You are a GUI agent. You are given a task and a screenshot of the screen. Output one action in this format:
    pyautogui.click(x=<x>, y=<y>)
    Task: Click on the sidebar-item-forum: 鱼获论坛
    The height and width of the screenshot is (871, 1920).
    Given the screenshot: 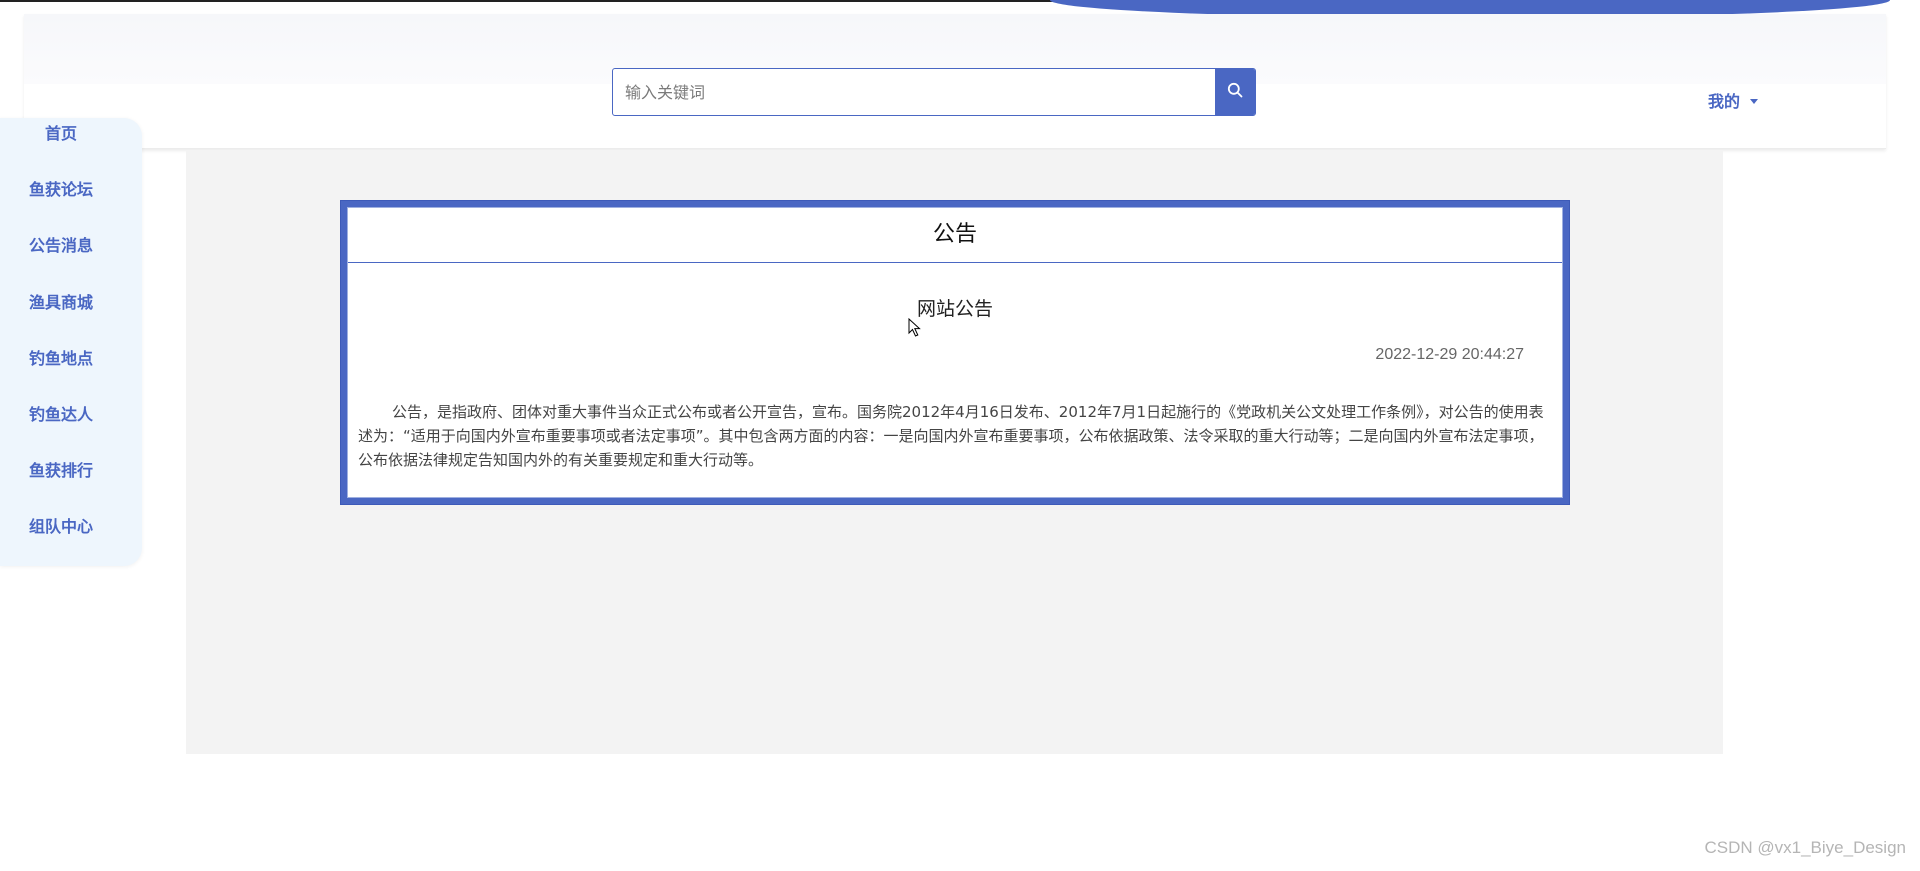 What is the action you would take?
    pyautogui.click(x=61, y=188)
    